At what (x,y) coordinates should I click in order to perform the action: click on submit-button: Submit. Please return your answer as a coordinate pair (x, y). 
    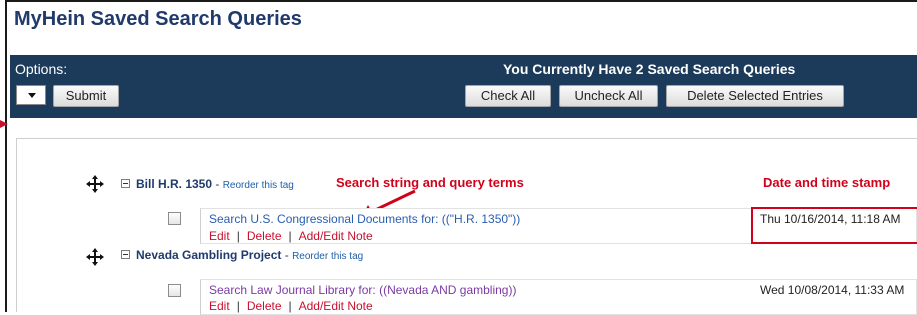
    Looking at the image, I should click on (86, 96).